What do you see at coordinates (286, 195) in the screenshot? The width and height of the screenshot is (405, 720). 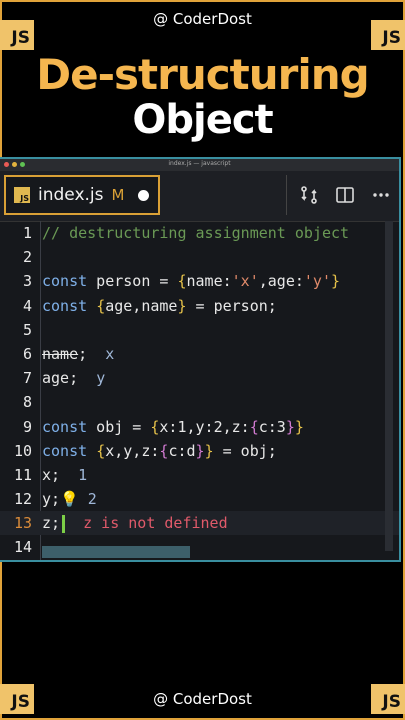 I see `divider` at bounding box center [286, 195].